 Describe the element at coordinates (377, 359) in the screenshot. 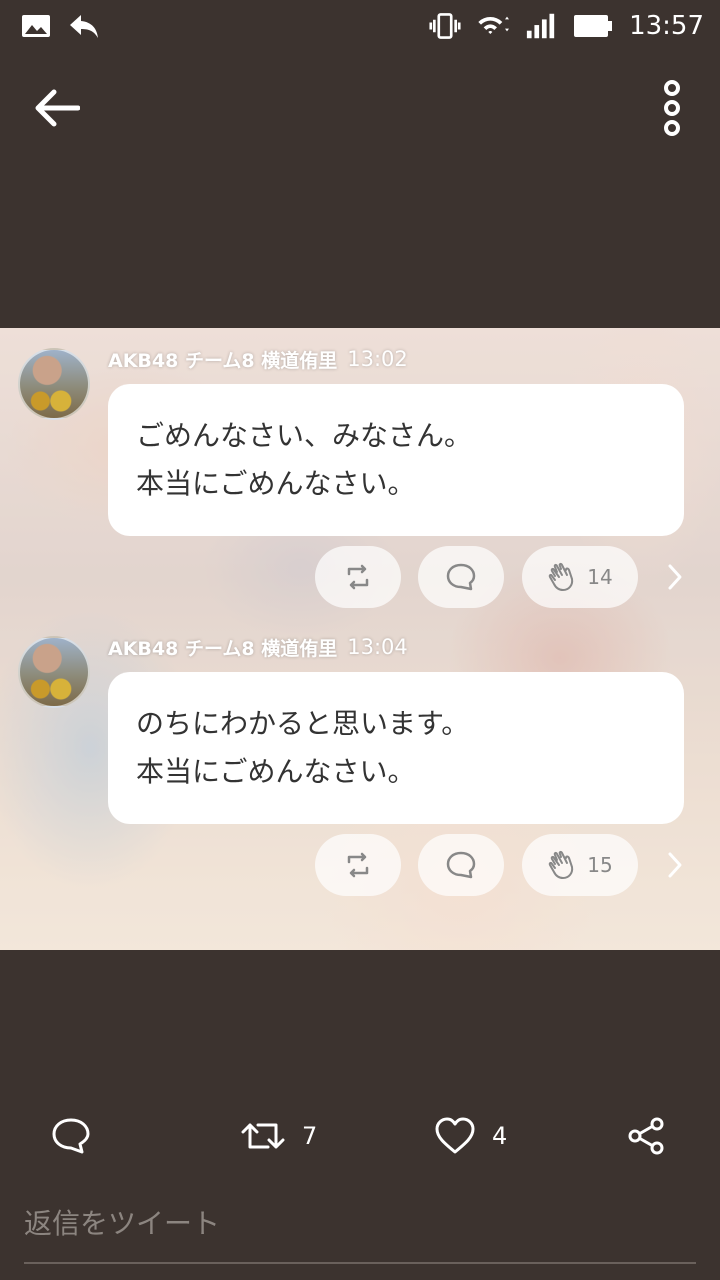

I see `post-time: 13:02` at that location.